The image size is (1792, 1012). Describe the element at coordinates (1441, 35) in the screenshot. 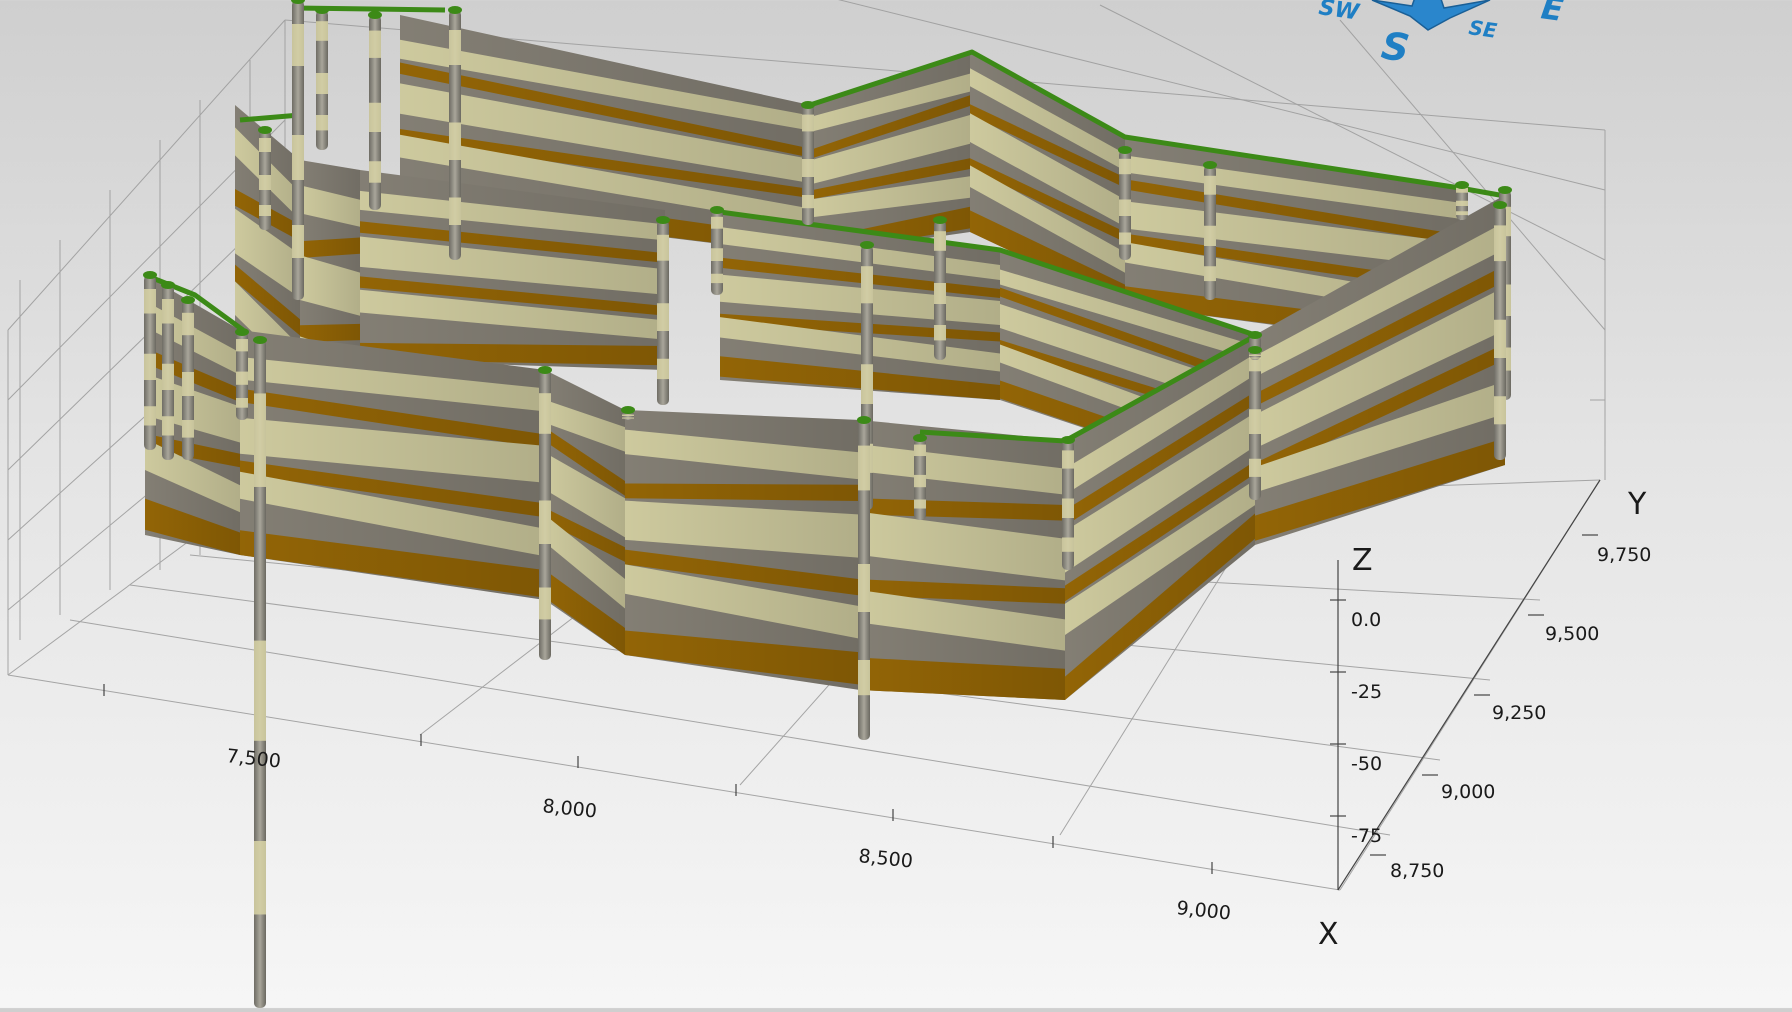

I see `compass-rose: SW S SE E` at that location.